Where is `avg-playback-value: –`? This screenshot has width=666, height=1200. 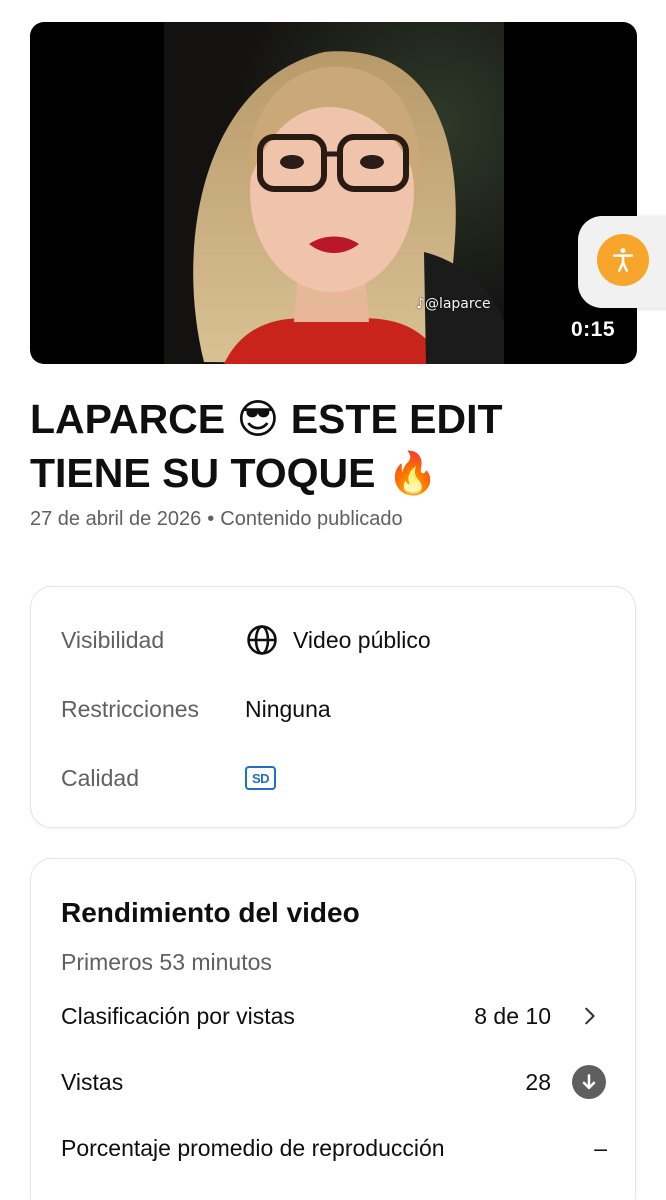 avg-playback-value: – is located at coordinates (600, 1147).